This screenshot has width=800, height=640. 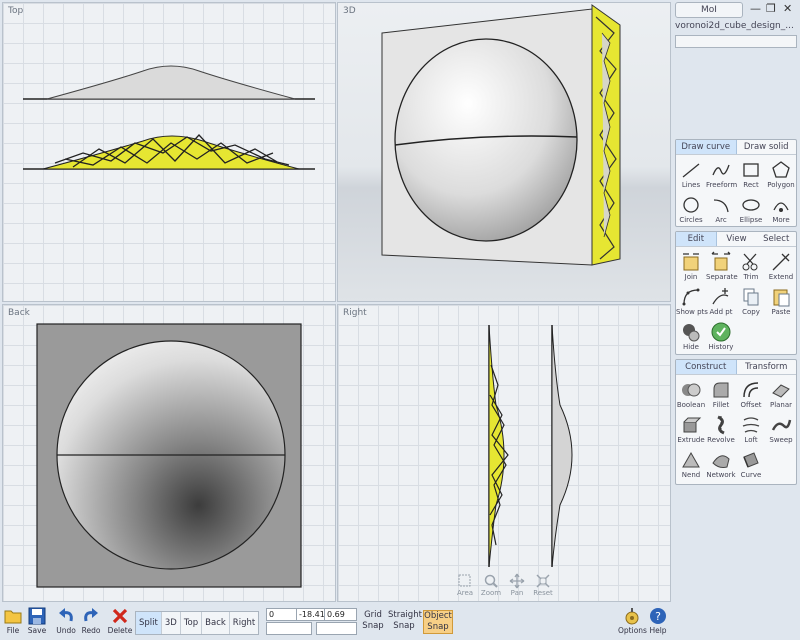 What do you see at coordinates (736, 41) in the screenshot?
I see `command-input` at bounding box center [736, 41].